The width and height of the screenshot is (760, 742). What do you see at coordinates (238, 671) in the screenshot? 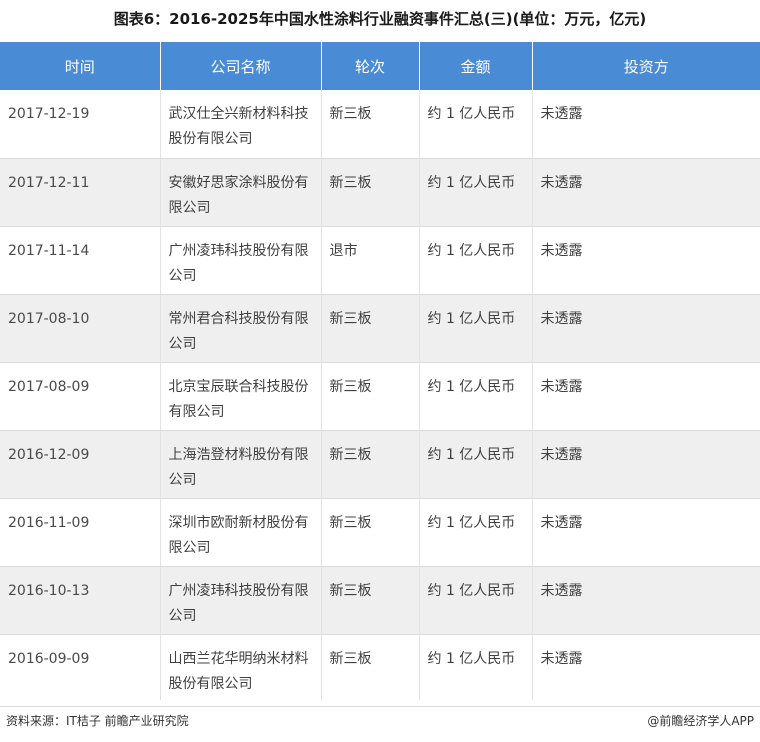
I see `company-name: 山西兰花华明纳米材料股份有限公司` at bounding box center [238, 671].